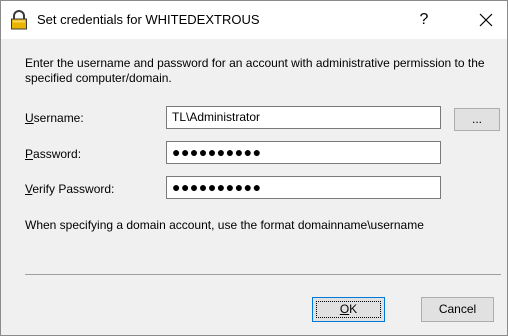  Describe the element at coordinates (54, 118) in the screenshot. I see `username-label: Username:` at that location.